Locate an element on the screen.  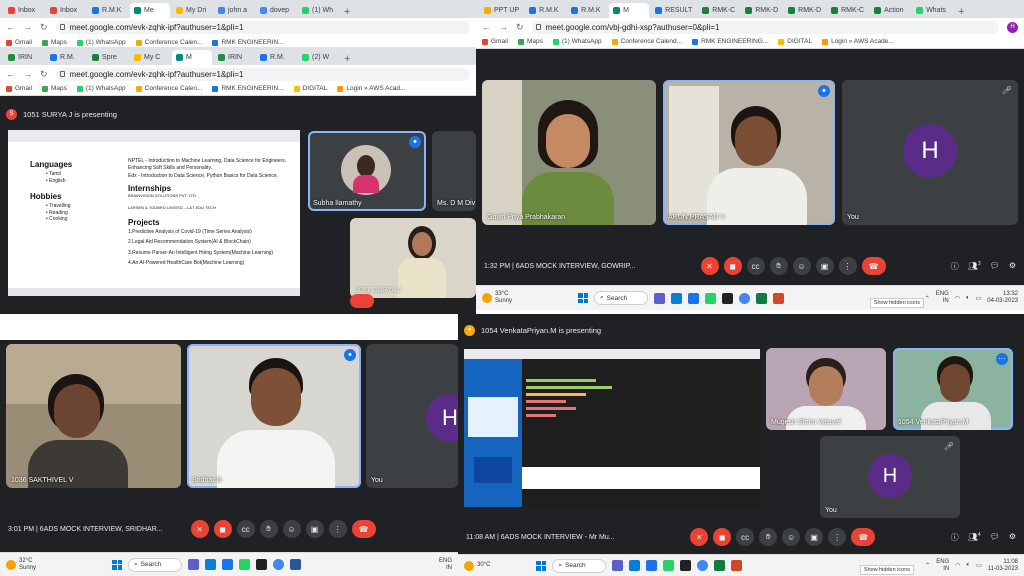
tab: Action is located at coordinates (890, 10).